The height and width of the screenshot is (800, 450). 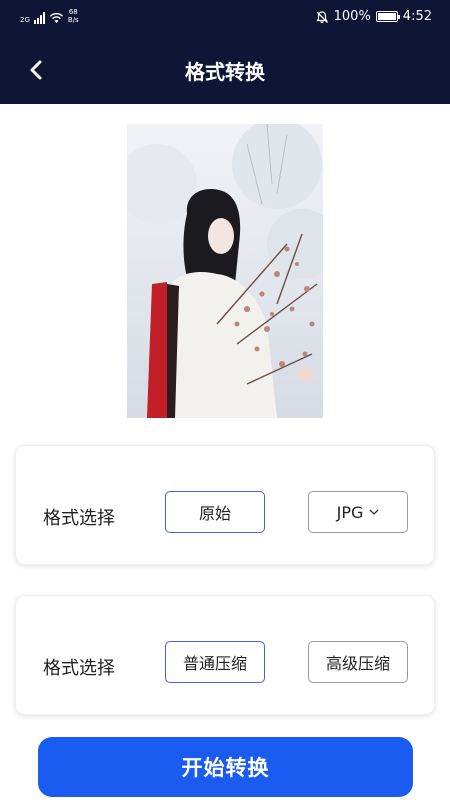 I want to click on net-speed-unit: B/s, so click(x=73, y=20).